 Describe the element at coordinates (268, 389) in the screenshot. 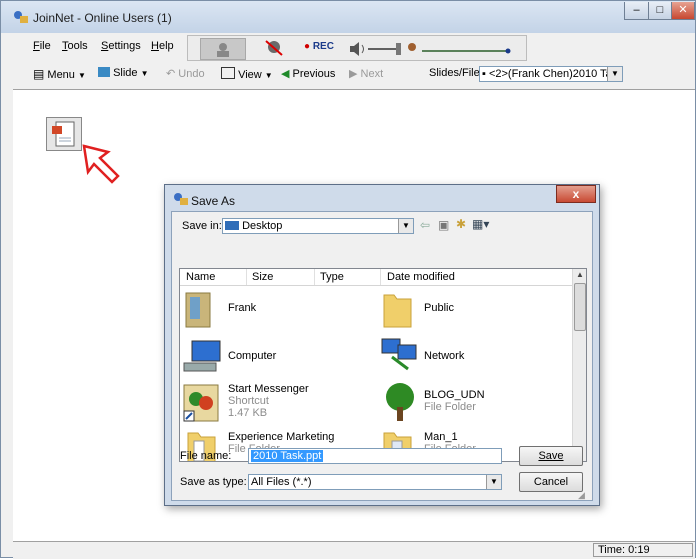

I see `item-name: Start Messenger` at that location.